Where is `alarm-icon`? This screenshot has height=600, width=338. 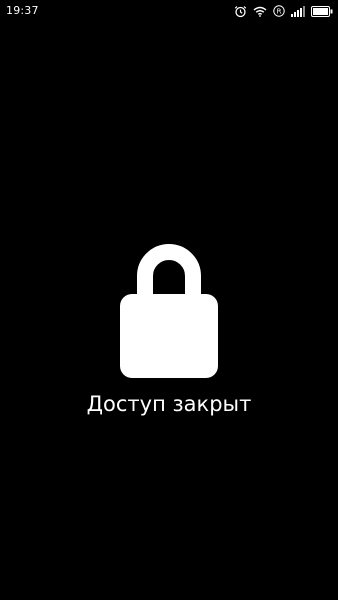 alarm-icon is located at coordinates (240, 11).